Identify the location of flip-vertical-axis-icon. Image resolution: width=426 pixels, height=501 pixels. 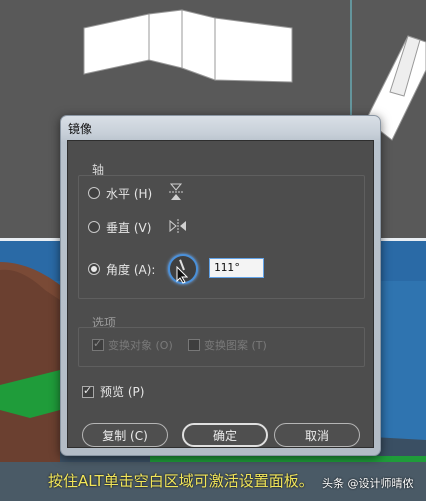
(177, 226).